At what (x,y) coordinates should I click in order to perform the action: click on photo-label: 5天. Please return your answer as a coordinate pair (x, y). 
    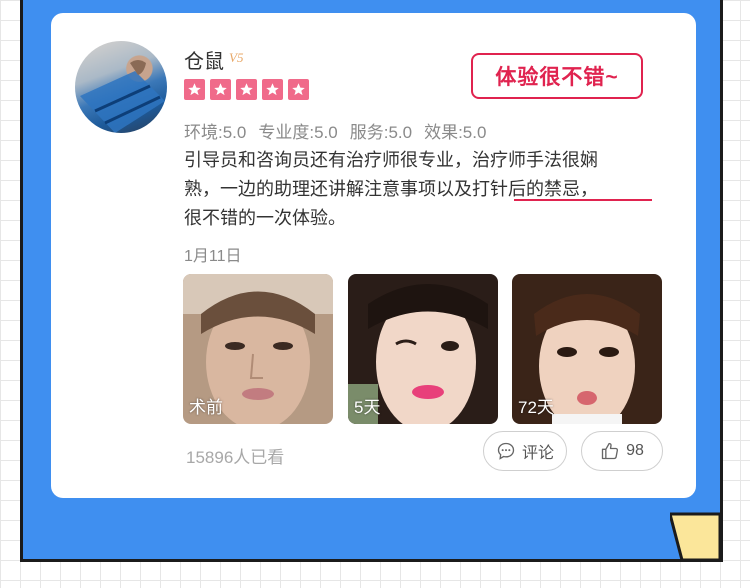
    Looking at the image, I should click on (367, 407).